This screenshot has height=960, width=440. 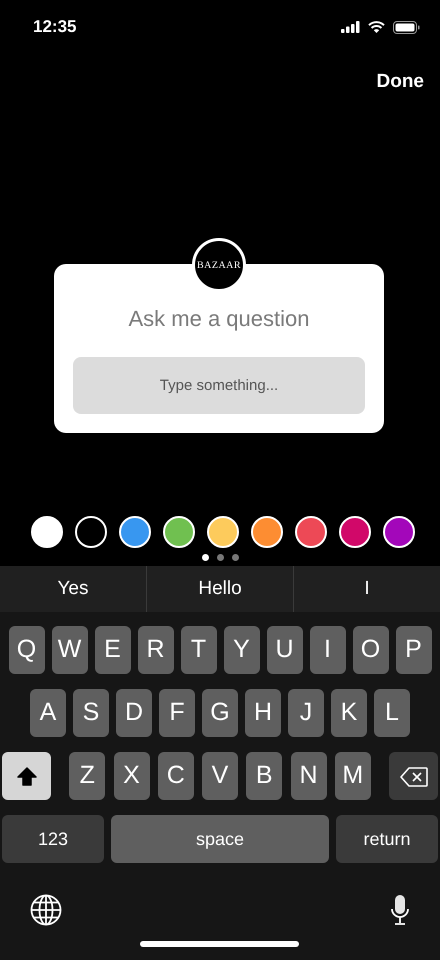 I want to click on globe-icon, so click(x=46, y=910).